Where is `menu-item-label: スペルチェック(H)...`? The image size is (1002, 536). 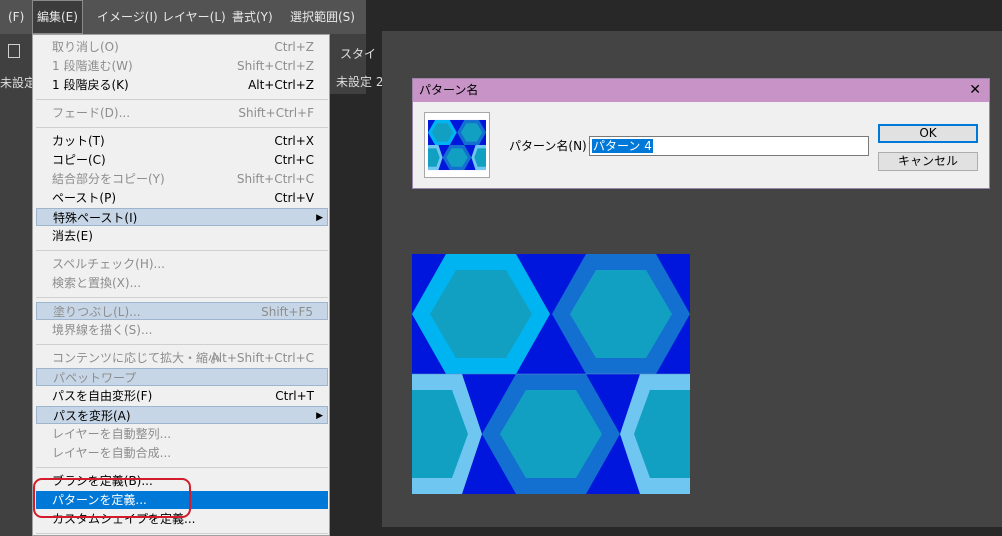
menu-item-label: スペルチェック(H)... is located at coordinates (108, 264).